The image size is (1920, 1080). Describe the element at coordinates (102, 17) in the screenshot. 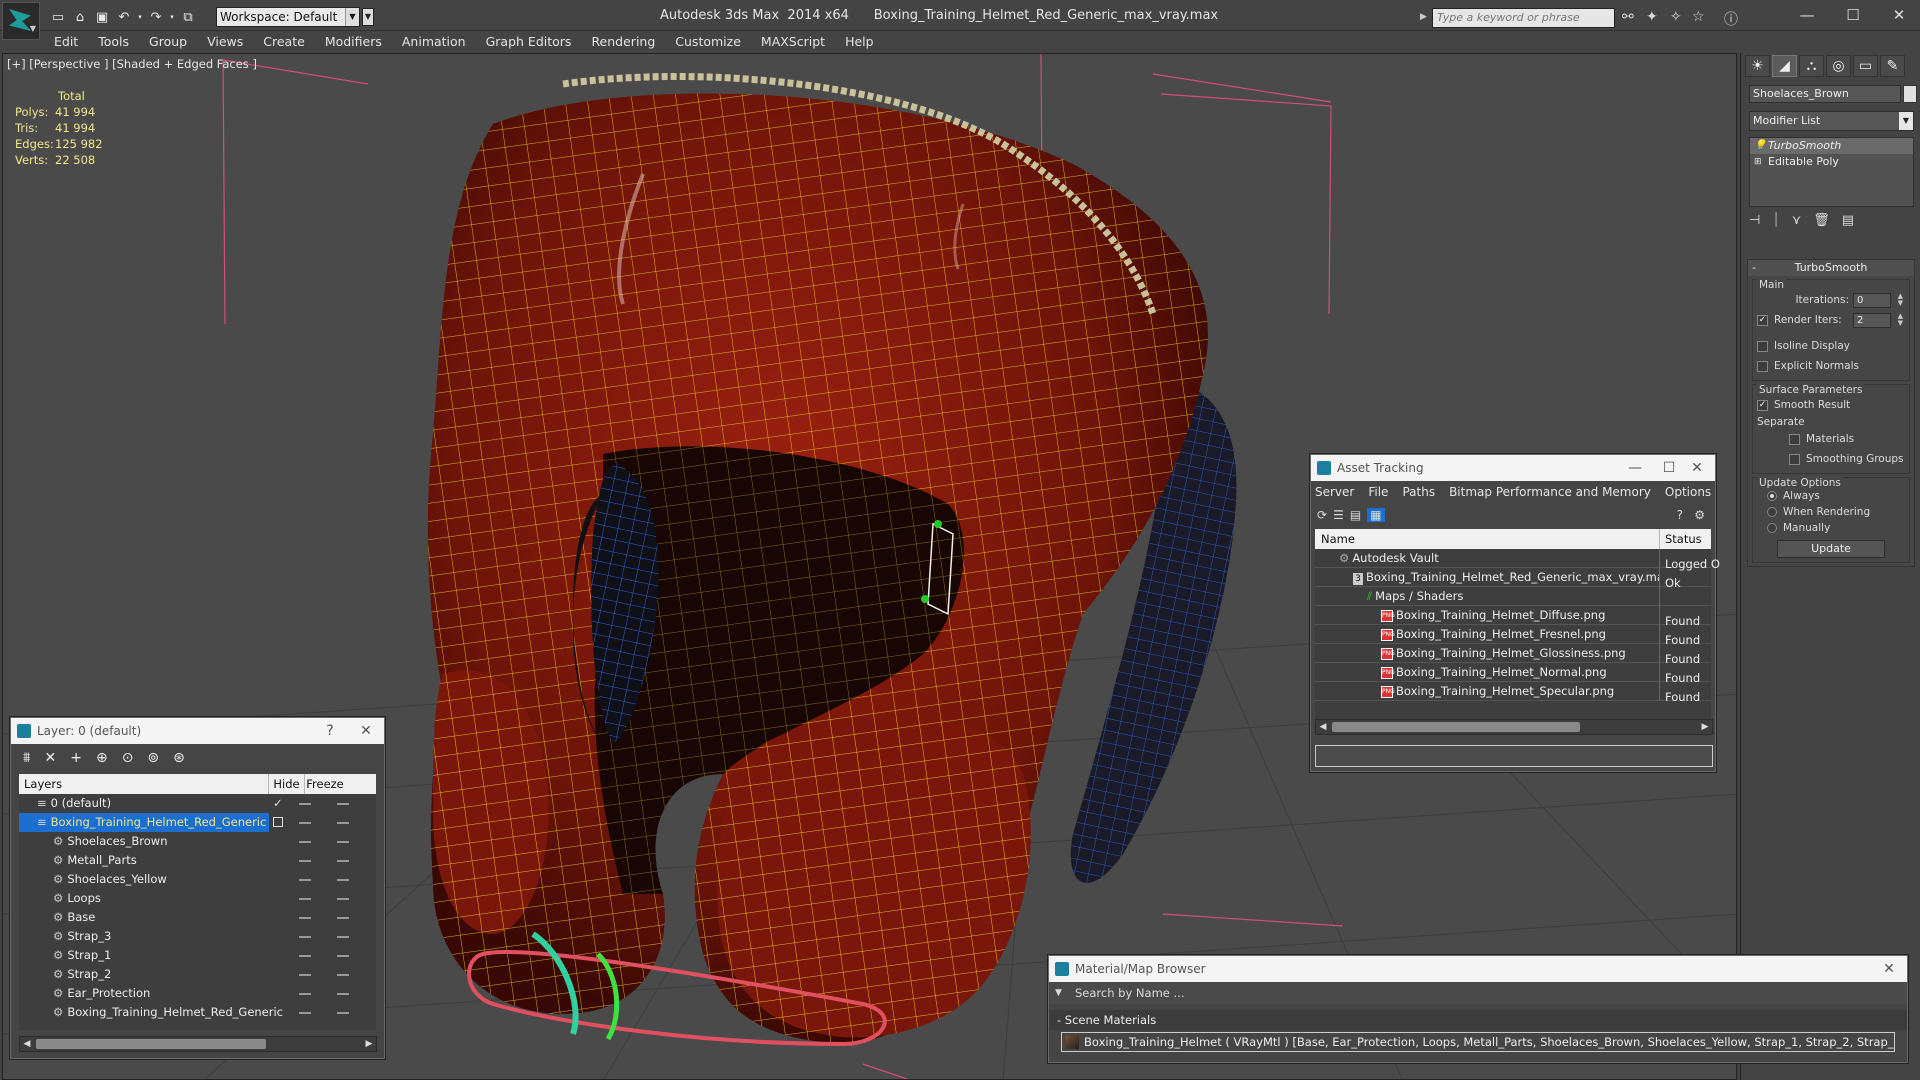

I see `save-file-icon: ▣` at that location.